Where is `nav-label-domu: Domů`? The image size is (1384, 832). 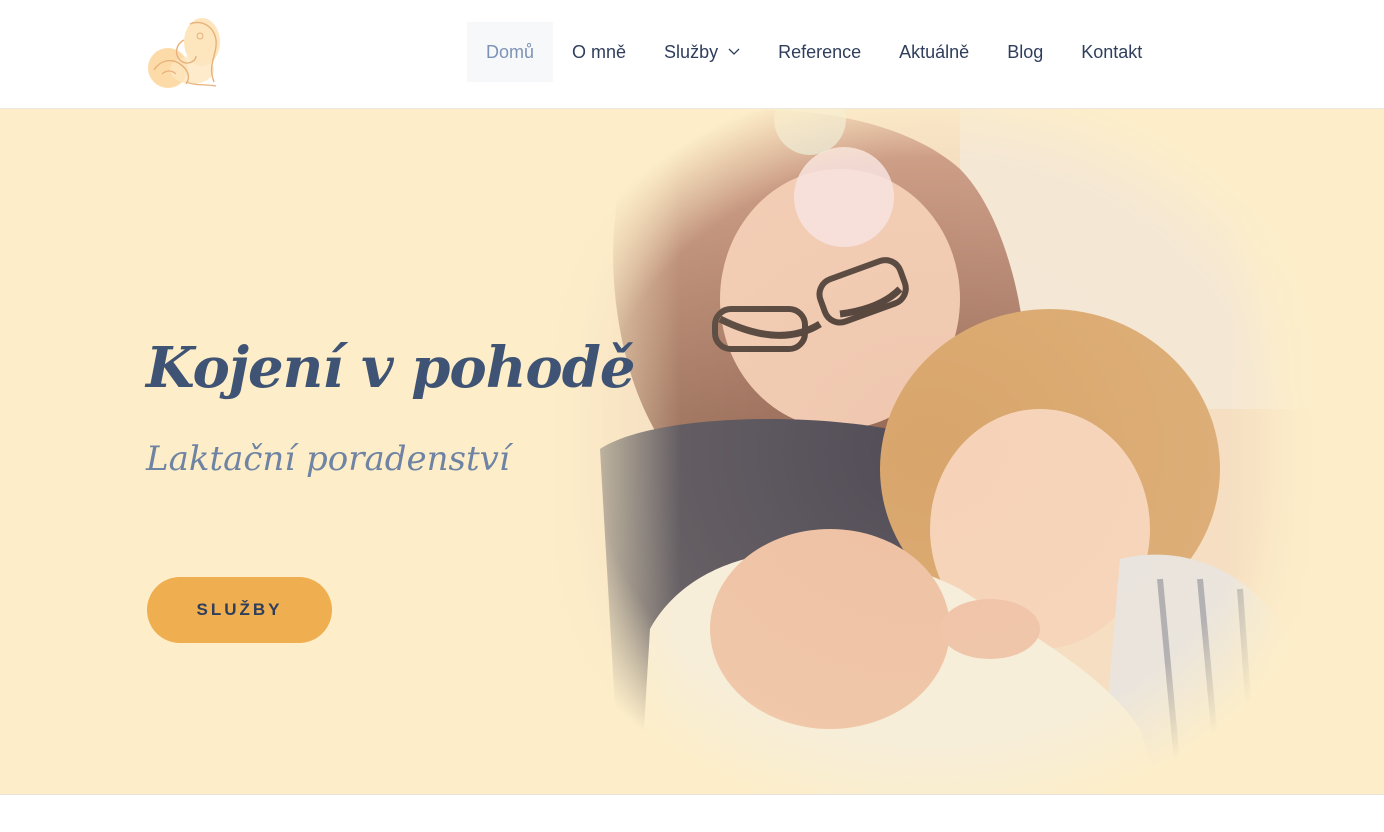 nav-label-domu: Domů is located at coordinates (510, 51).